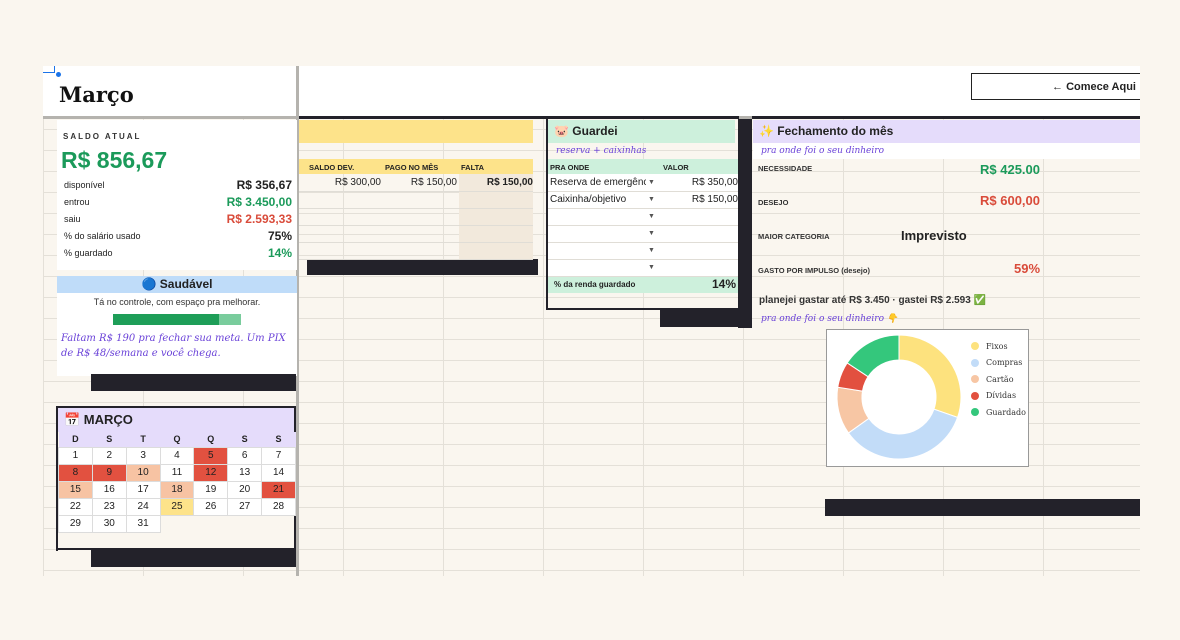  What do you see at coordinates (75, 489) in the screenshot?
I see `calendar-day: 15` at bounding box center [75, 489].